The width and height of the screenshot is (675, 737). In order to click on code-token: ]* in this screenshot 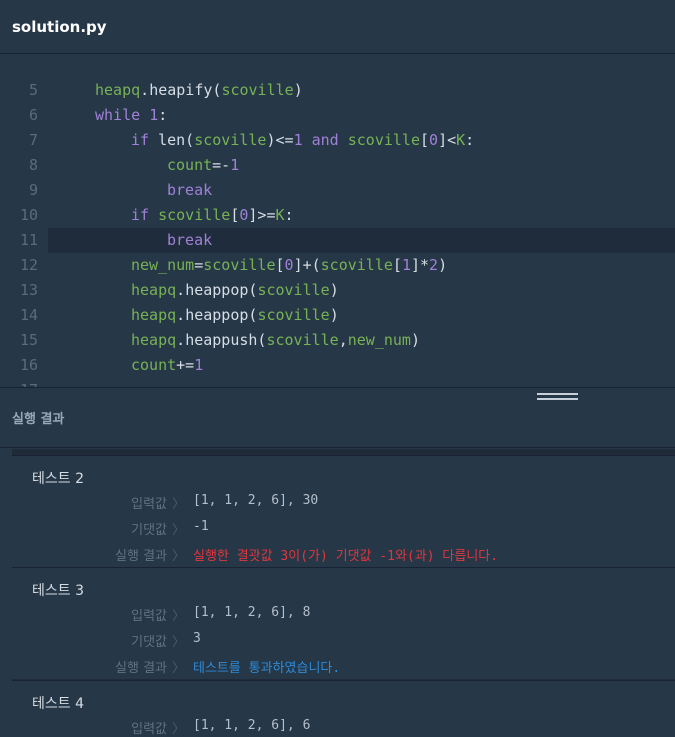, I will do `click(420, 265)`.